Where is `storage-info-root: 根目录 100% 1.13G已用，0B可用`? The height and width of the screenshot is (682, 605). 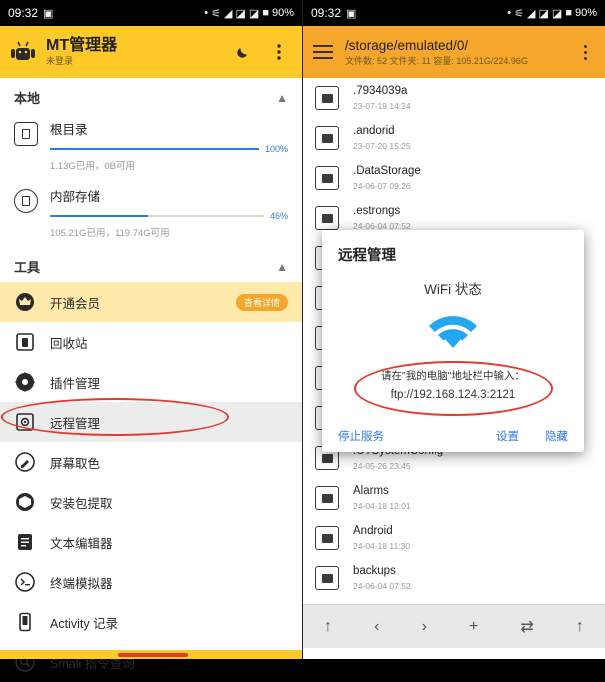
storage-info-root: 根目录 100% 1.13G已用，0B可用 is located at coordinates (169, 145).